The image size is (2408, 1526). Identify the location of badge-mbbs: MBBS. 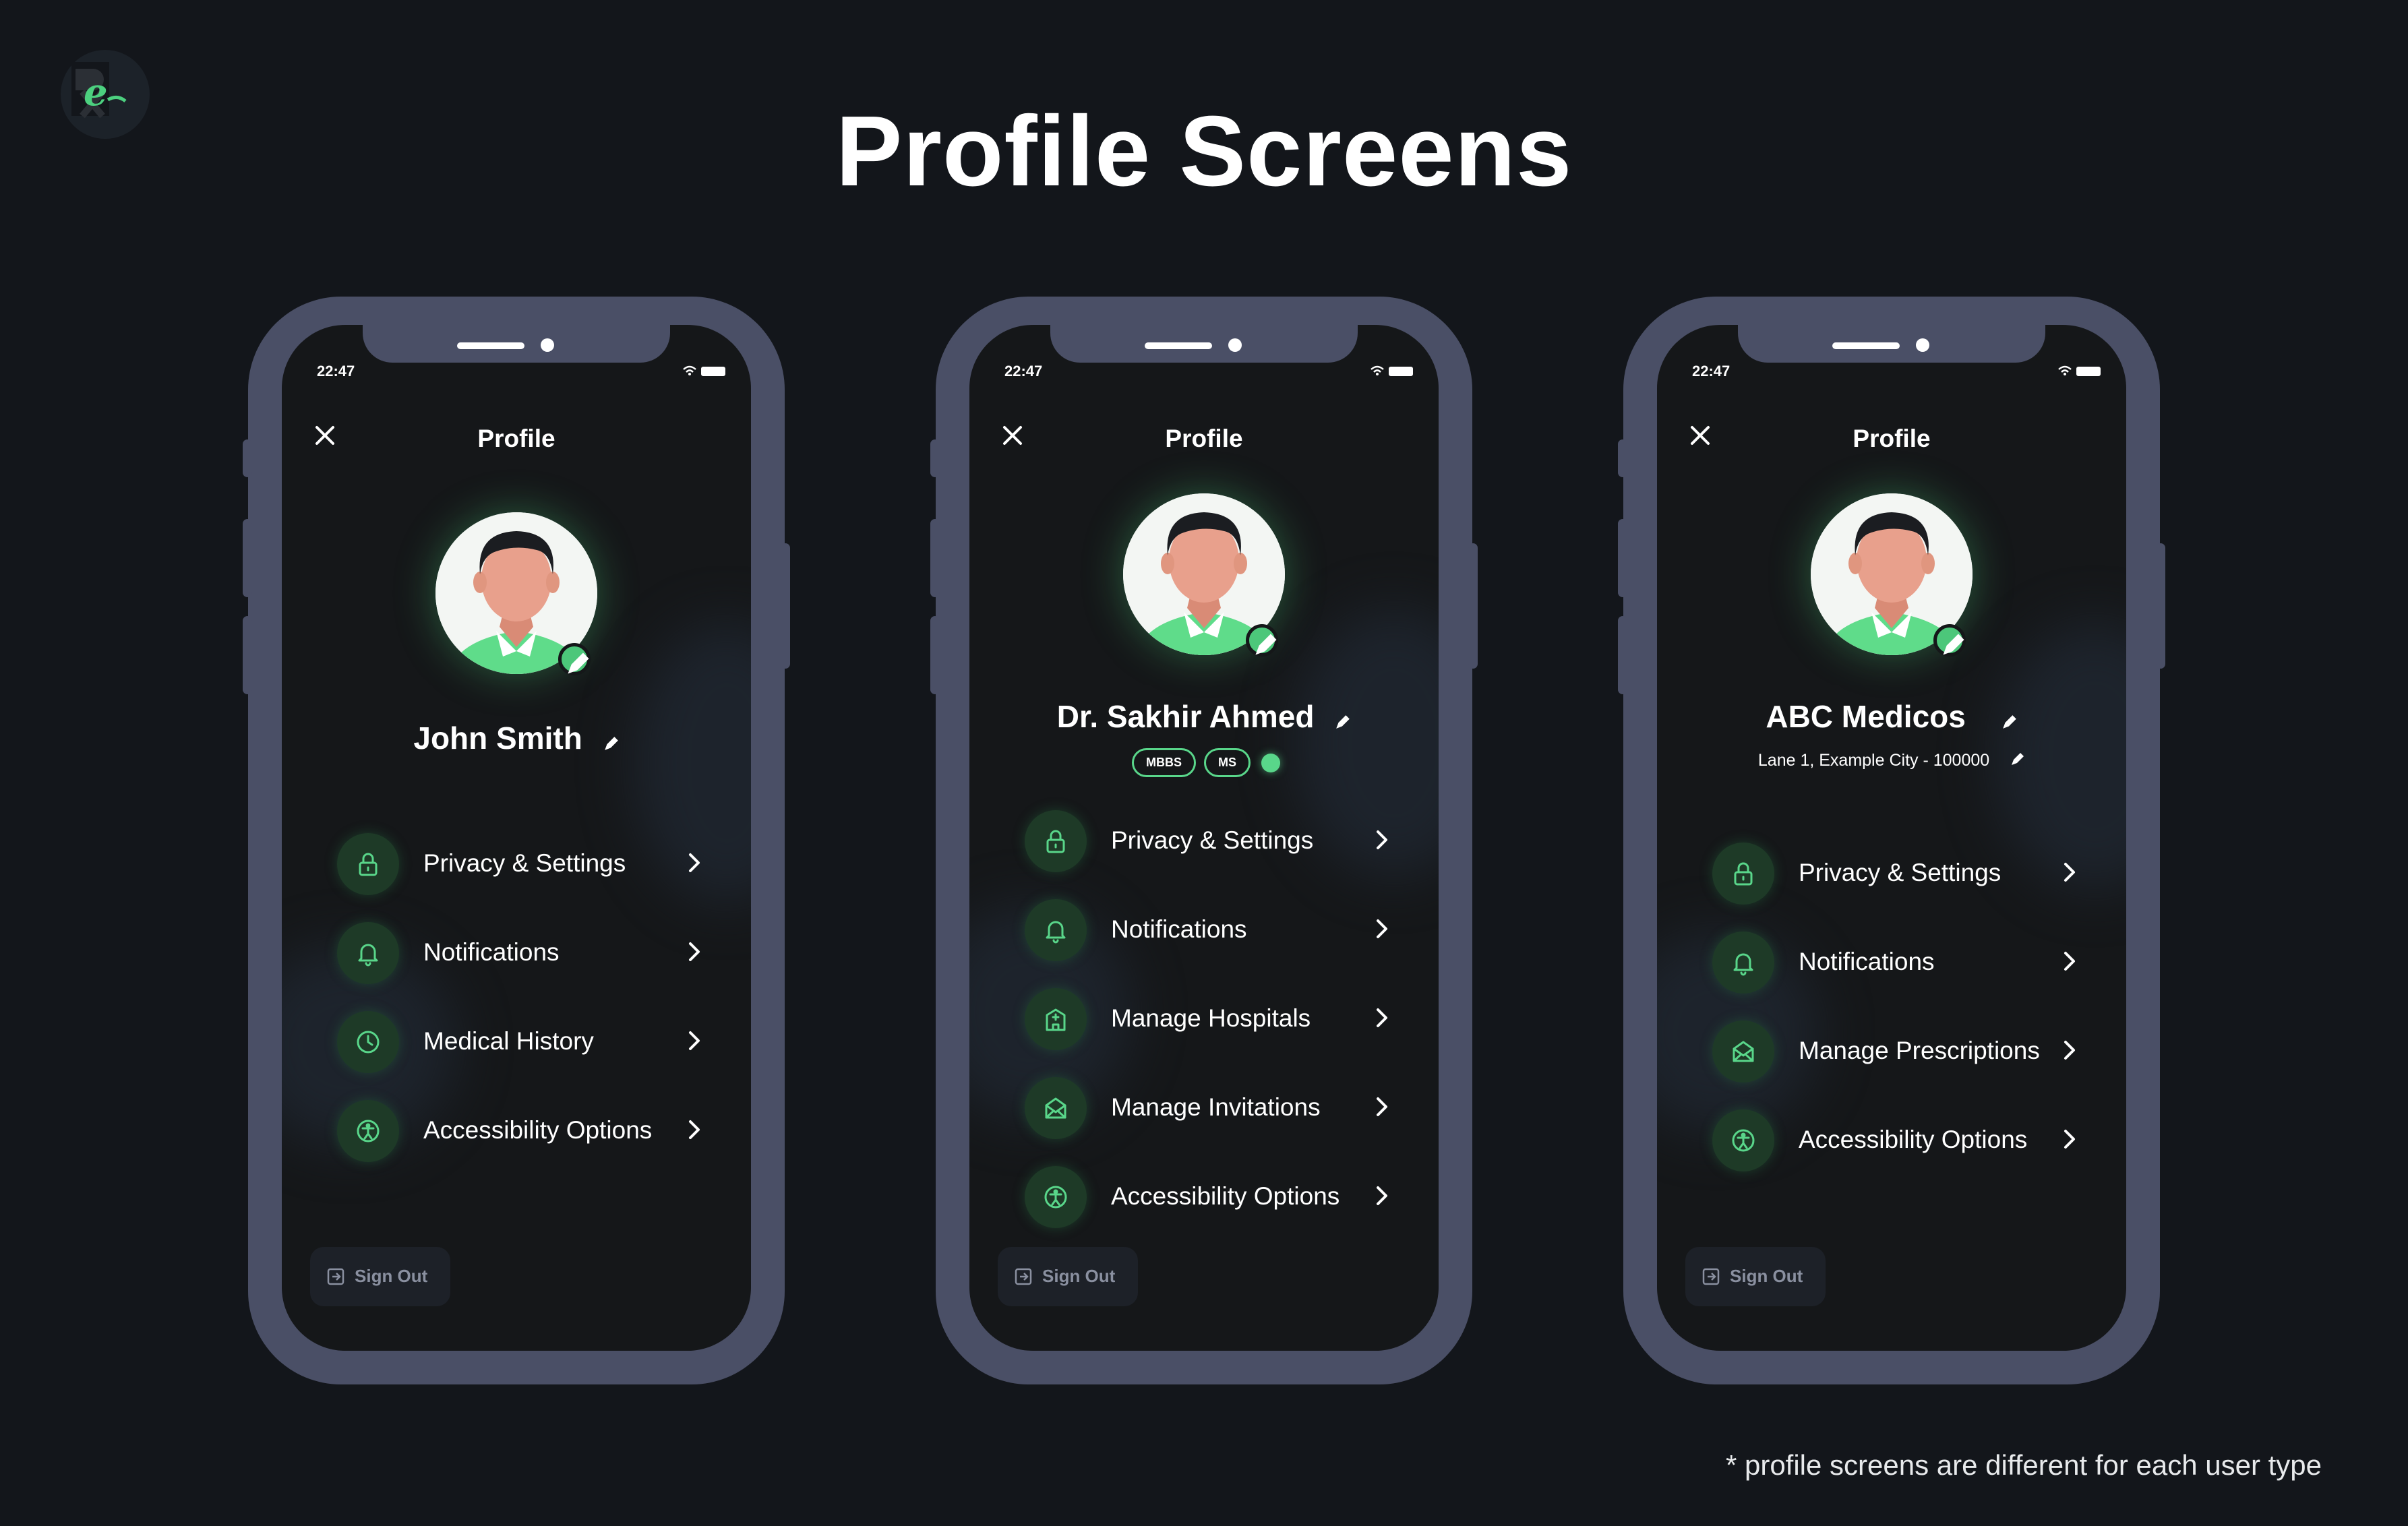
(1164, 762).